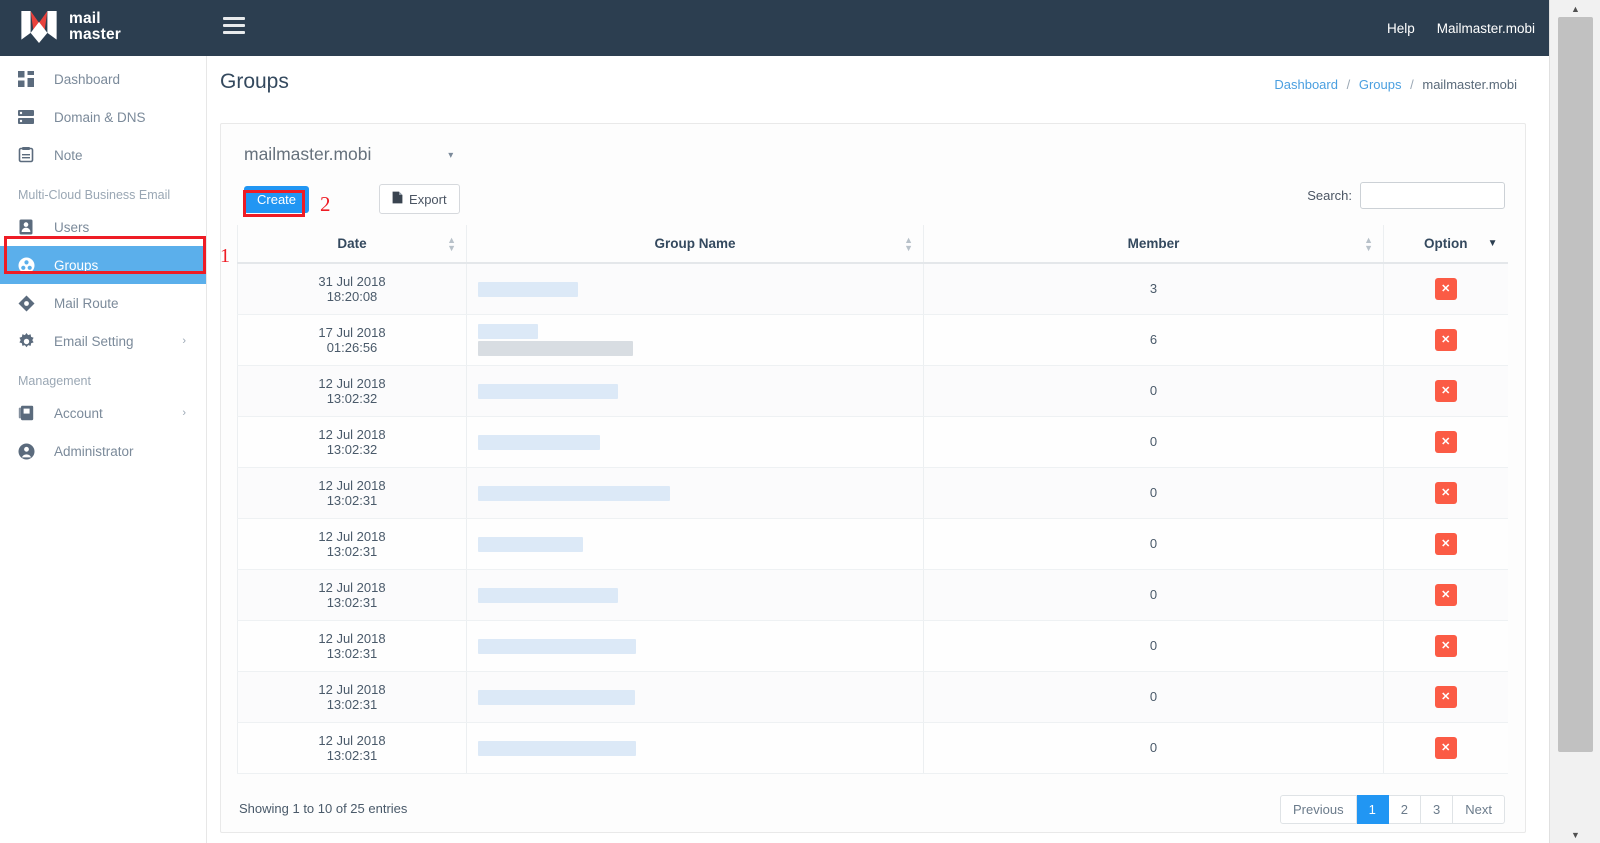 This screenshot has width=1600, height=843. I want to click on time-value: 13:02:32, so click(352, 398).